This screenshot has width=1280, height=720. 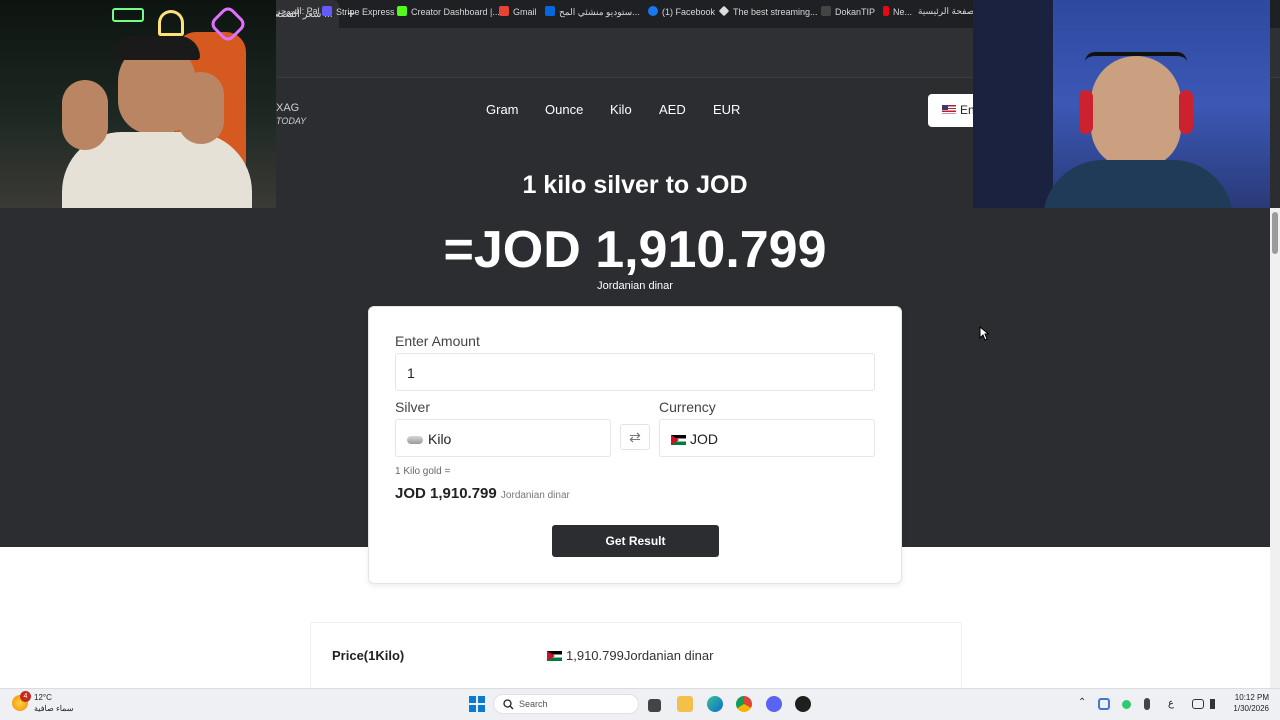 What do you see at coordinates (504, 11) in the screenshot?
I see `gmail-icon` at bounding box center [504, 11].